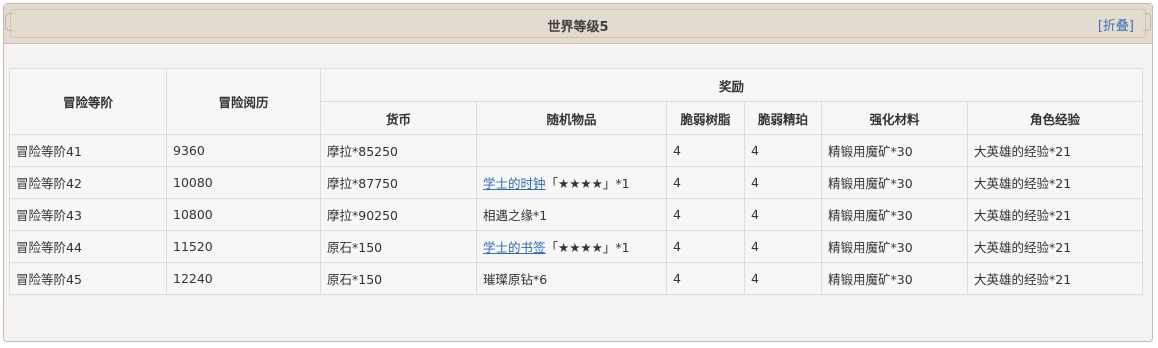 This screenshot has height=348, width=1158. I want to click on item-link: 学士的书签, so click(514, 247).